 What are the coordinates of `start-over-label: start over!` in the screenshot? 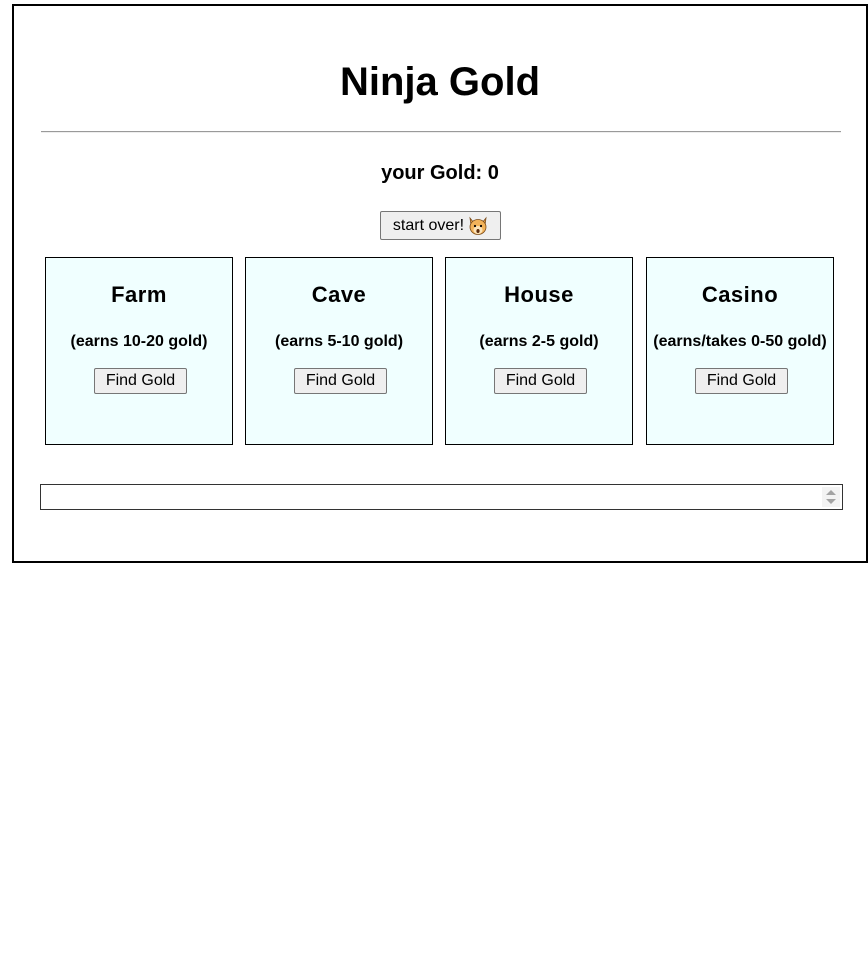 It's located at (428, 225).